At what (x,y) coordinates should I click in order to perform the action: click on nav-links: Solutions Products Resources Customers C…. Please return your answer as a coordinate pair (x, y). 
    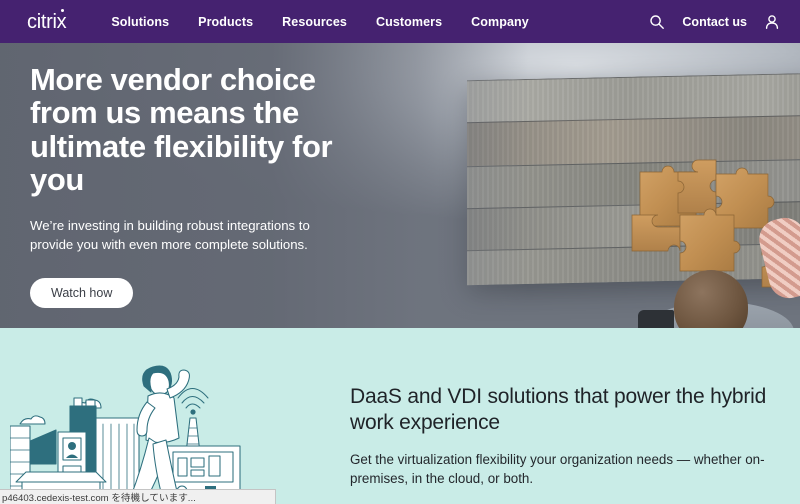
    Looking at the image, I should click on (320, 22).